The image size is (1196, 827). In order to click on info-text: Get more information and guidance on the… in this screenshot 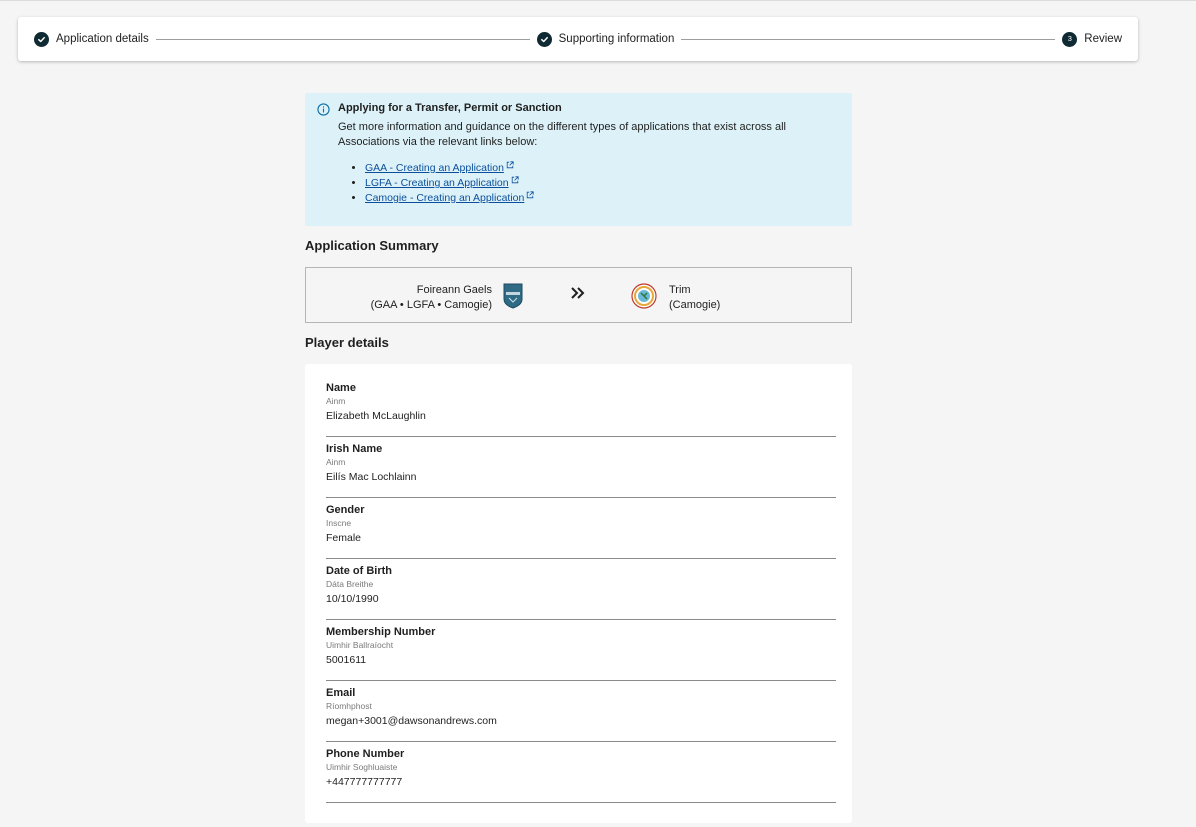, I will do `click(562, 134)`.